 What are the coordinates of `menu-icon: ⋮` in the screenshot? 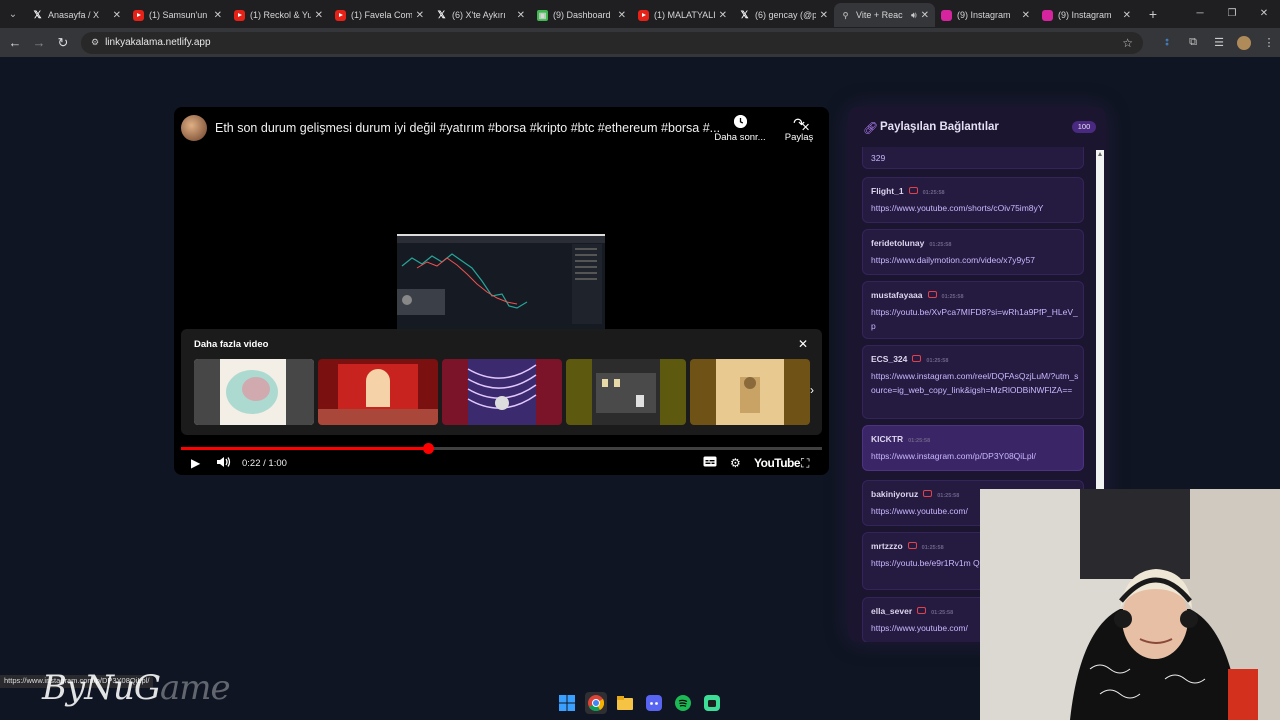 It's located at (1269, 43).